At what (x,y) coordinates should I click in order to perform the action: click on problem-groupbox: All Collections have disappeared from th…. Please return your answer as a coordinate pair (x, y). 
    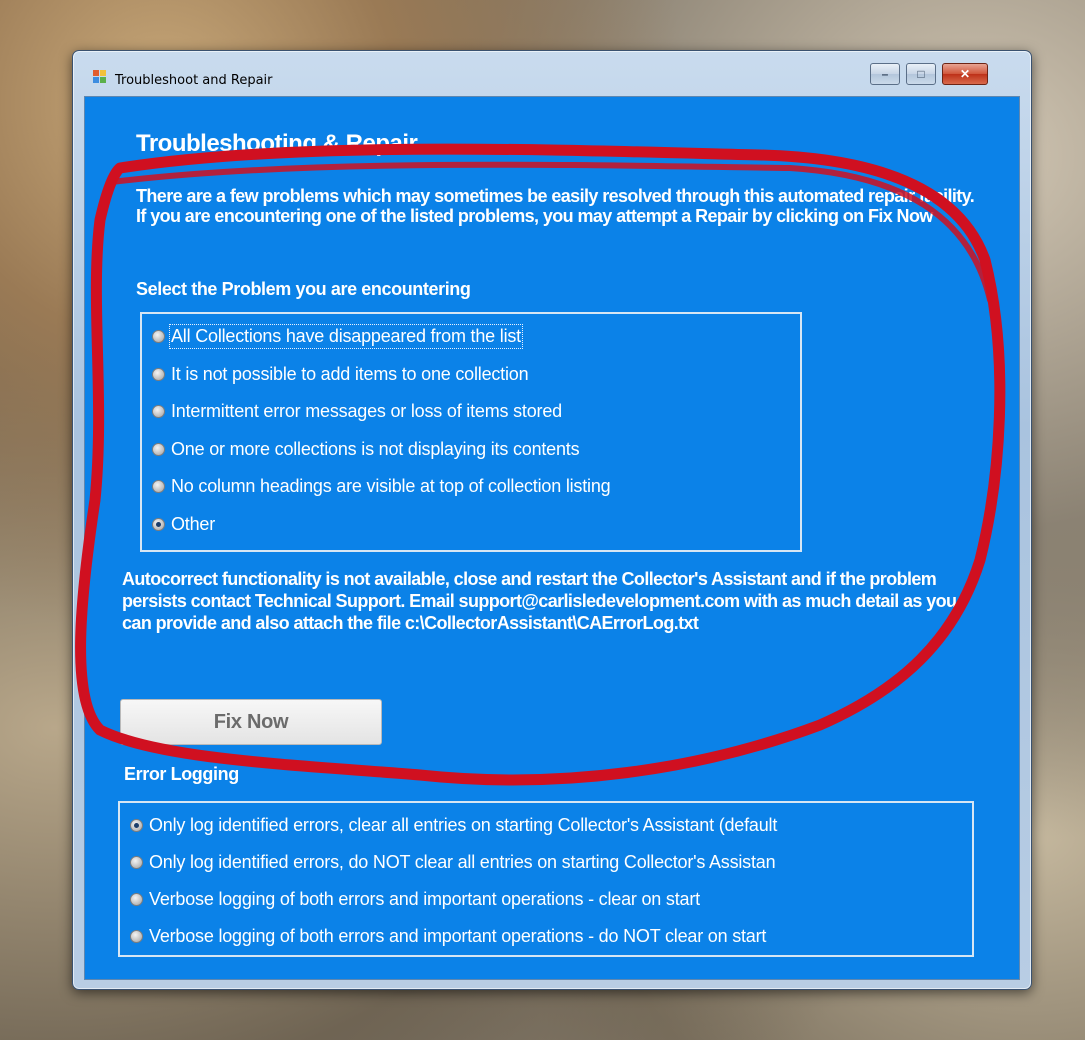
    Looking at the image, I should click on (471, 432).